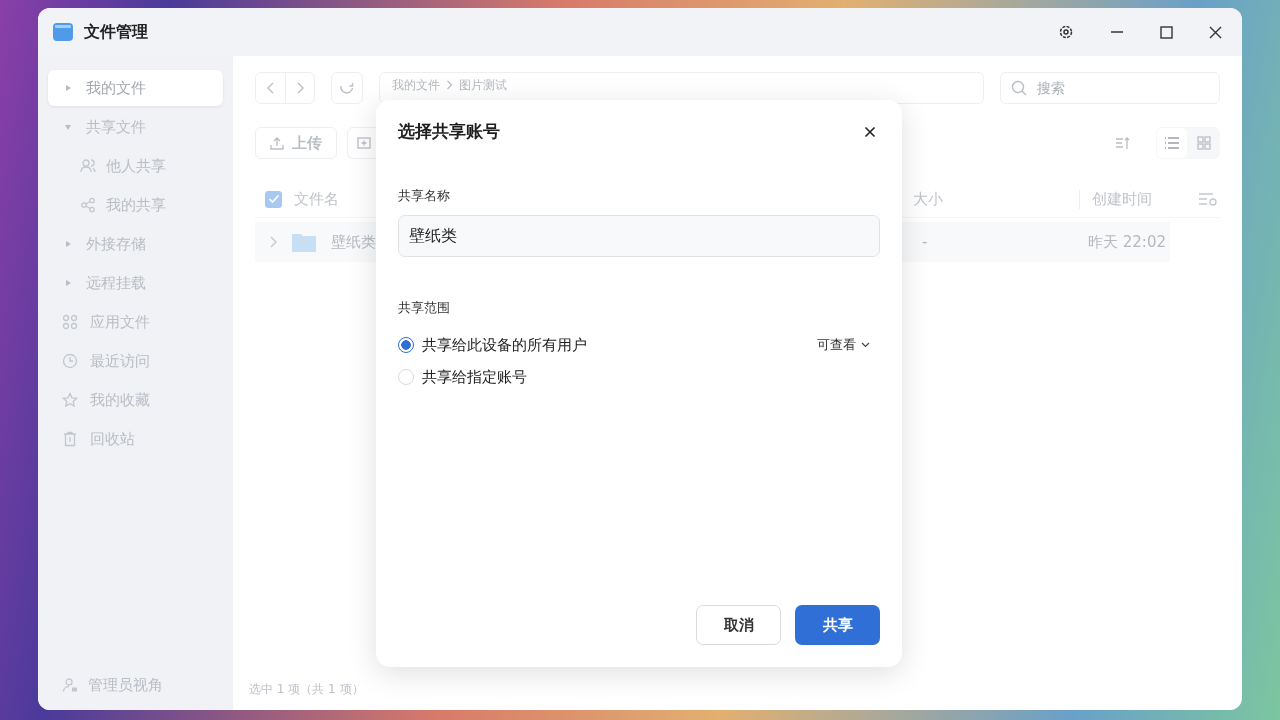 This screenshot has height=720, width=1280. I want to click on search-field: 搜索, so click(1110, 88).